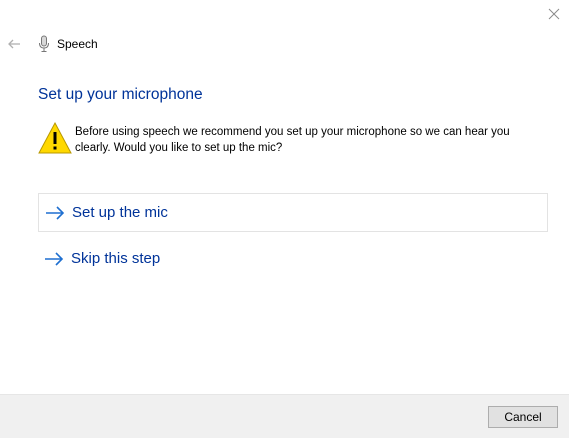 This screenshot has width=569, height=438. I want to click on wizard-footer: Cancel, so click(284, 416).